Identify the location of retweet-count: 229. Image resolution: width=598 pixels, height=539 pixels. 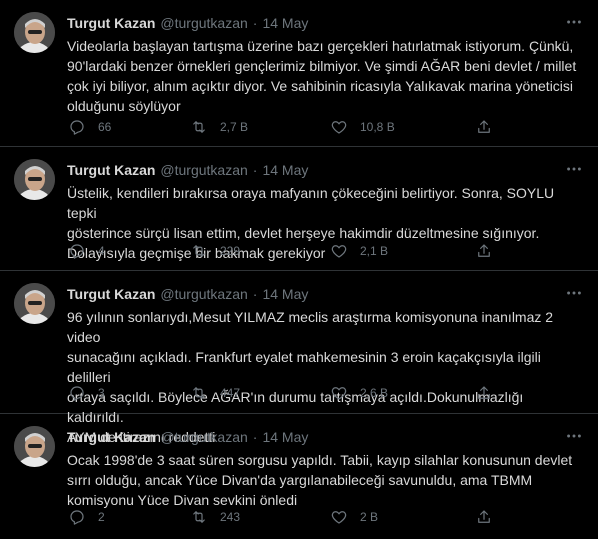
(230, 251).